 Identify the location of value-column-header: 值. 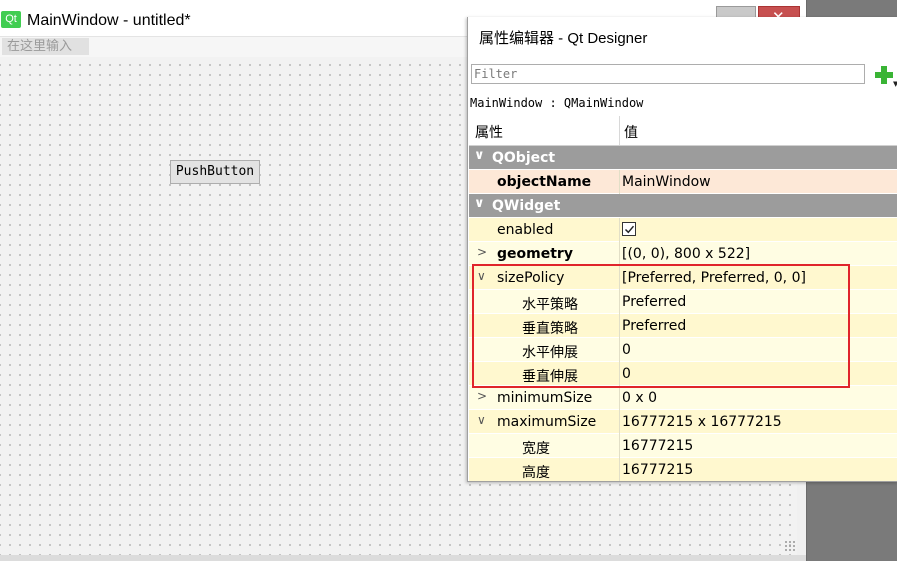
(631, 132).